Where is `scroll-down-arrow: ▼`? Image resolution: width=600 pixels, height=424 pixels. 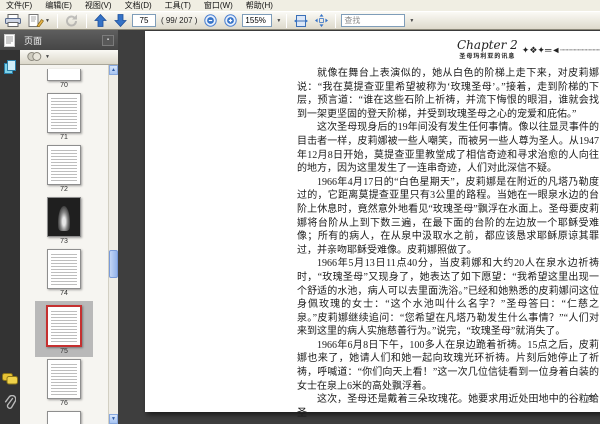 scroll-down-arrow: ▼ is located at coordinates (113, 419).